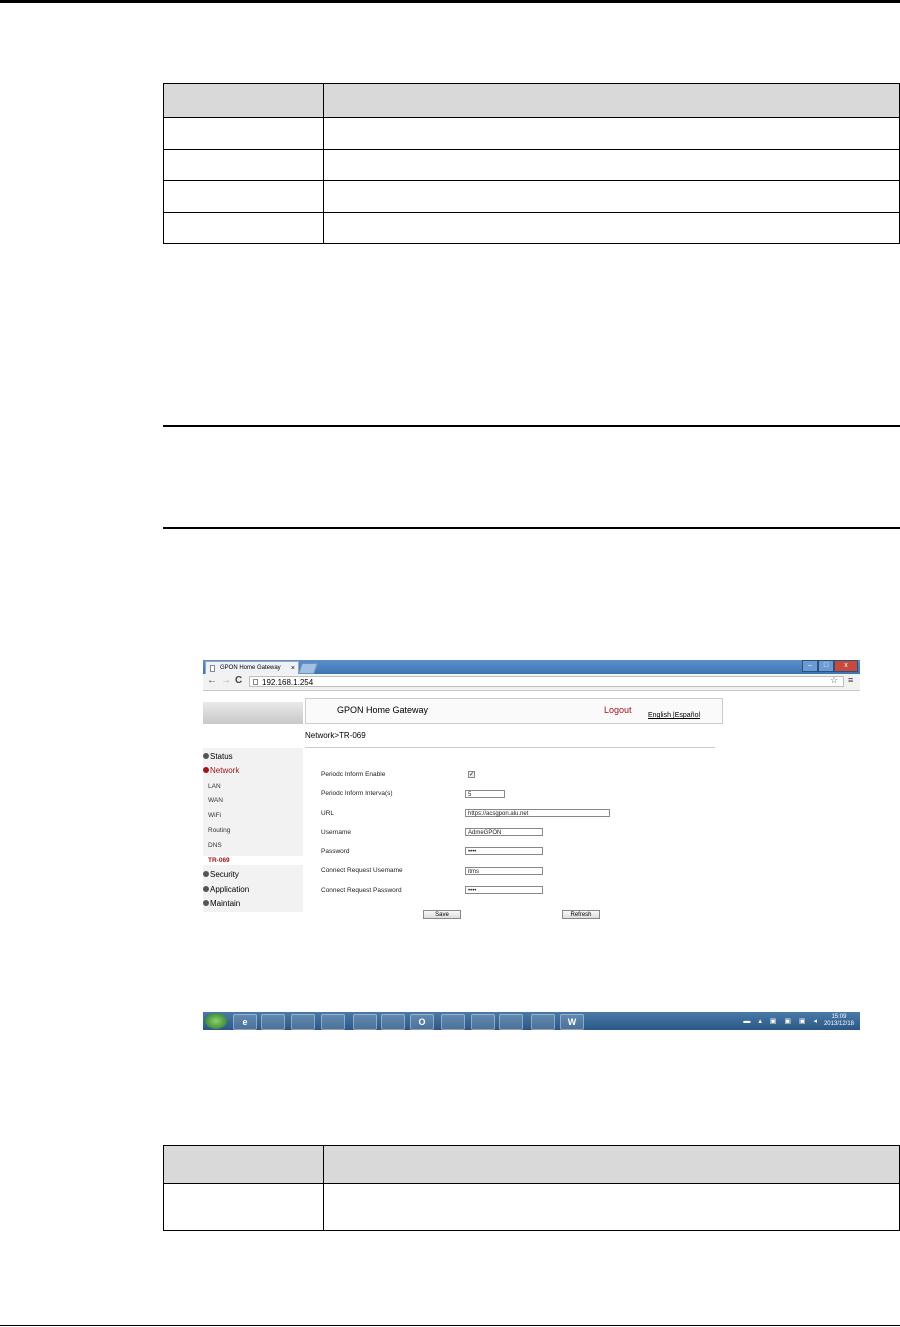 This screenshot has width=900, height=1327. Describe the element at coordinates (214, 815) in the screenshot. I see `sidebar-item-wifi: WiFi` at that location.